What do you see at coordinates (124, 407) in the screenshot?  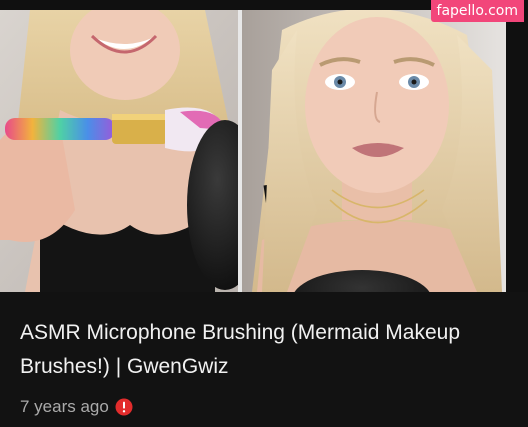 I see `alert-circle-icon` at bounding box center [124, 407].